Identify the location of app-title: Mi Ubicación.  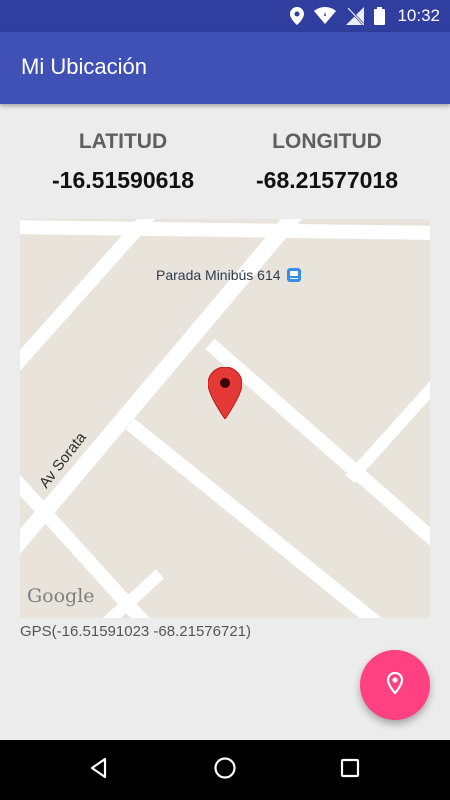
(84, 66).